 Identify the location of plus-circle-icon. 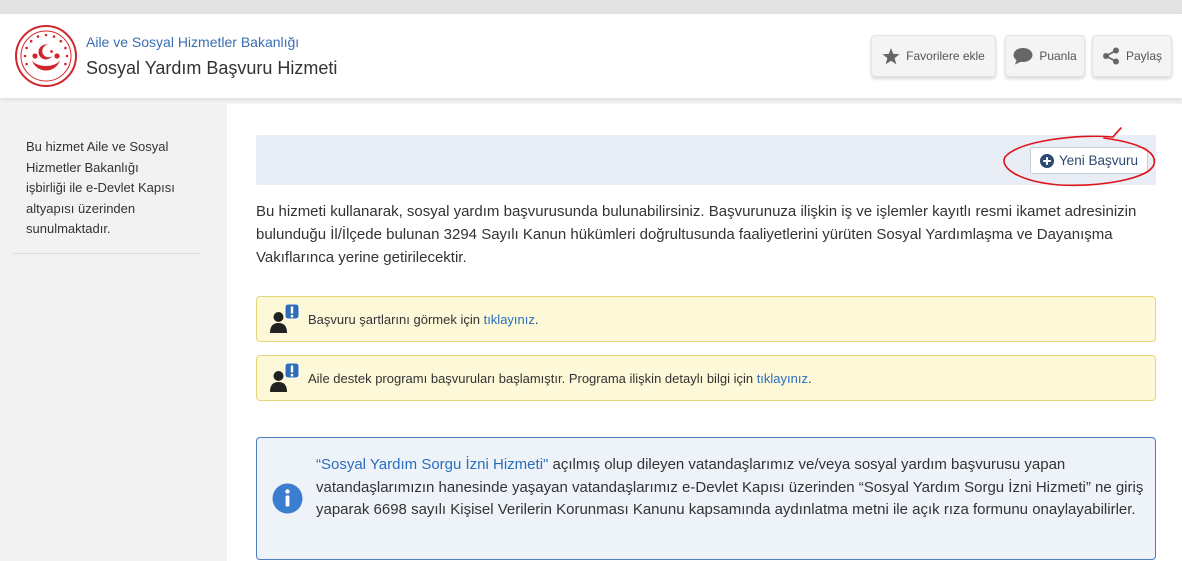
(1046, 160).